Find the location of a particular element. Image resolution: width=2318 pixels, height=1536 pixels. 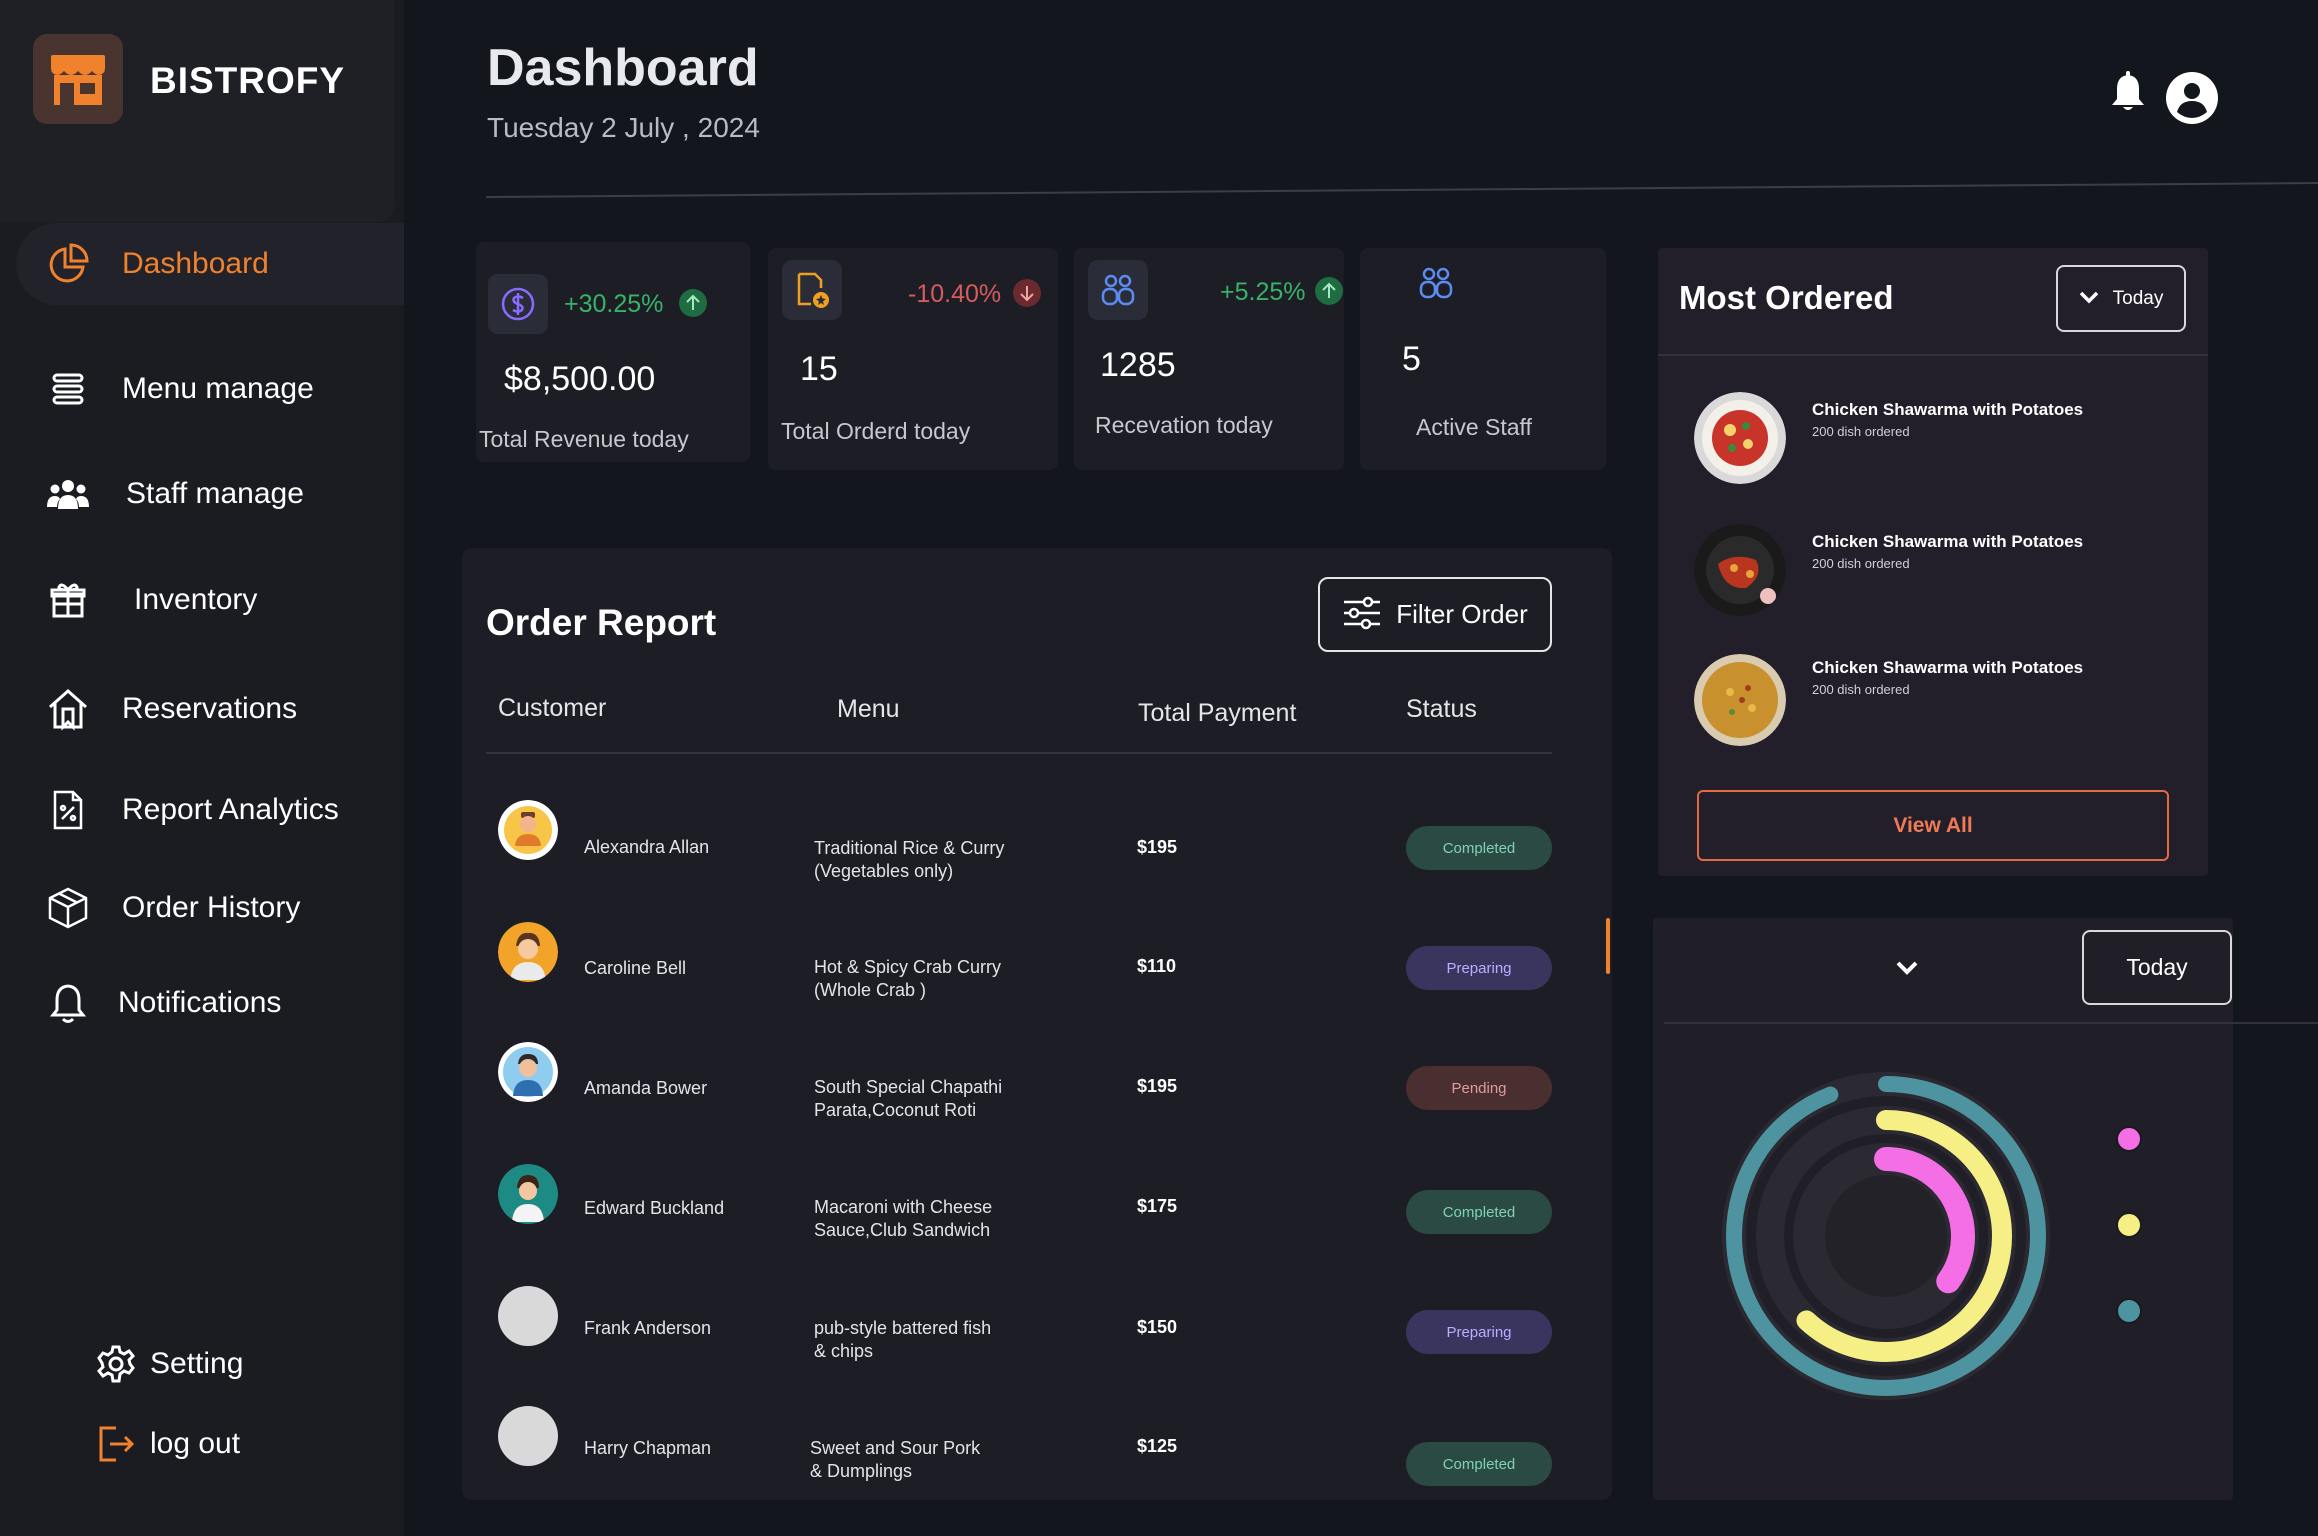

package-box-icon is located at coordinates (68, 908).